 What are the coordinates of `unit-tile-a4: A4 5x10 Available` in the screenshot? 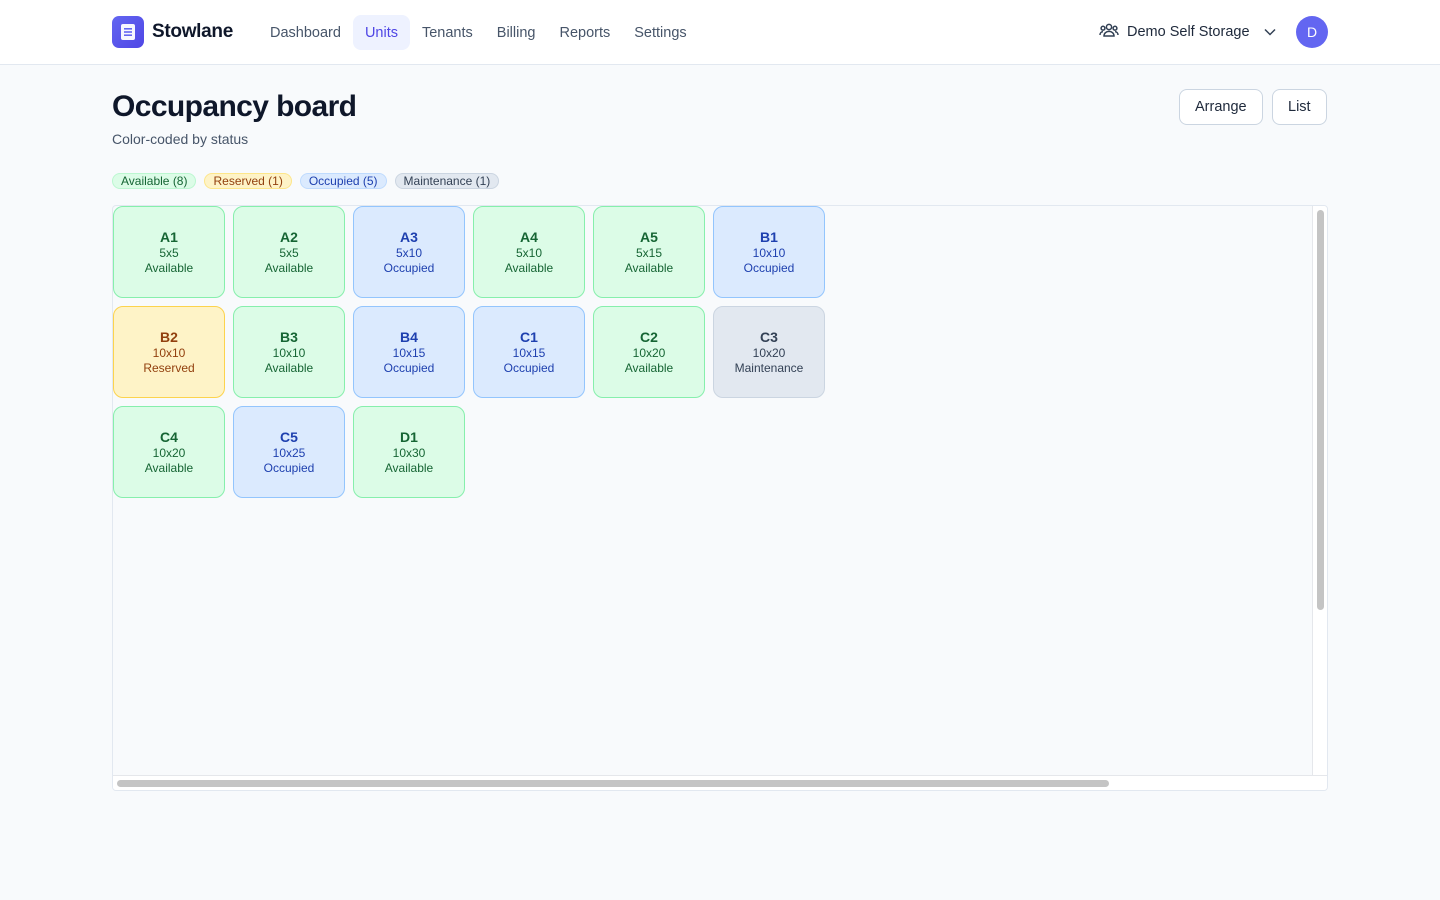 It's located at (529, 252).